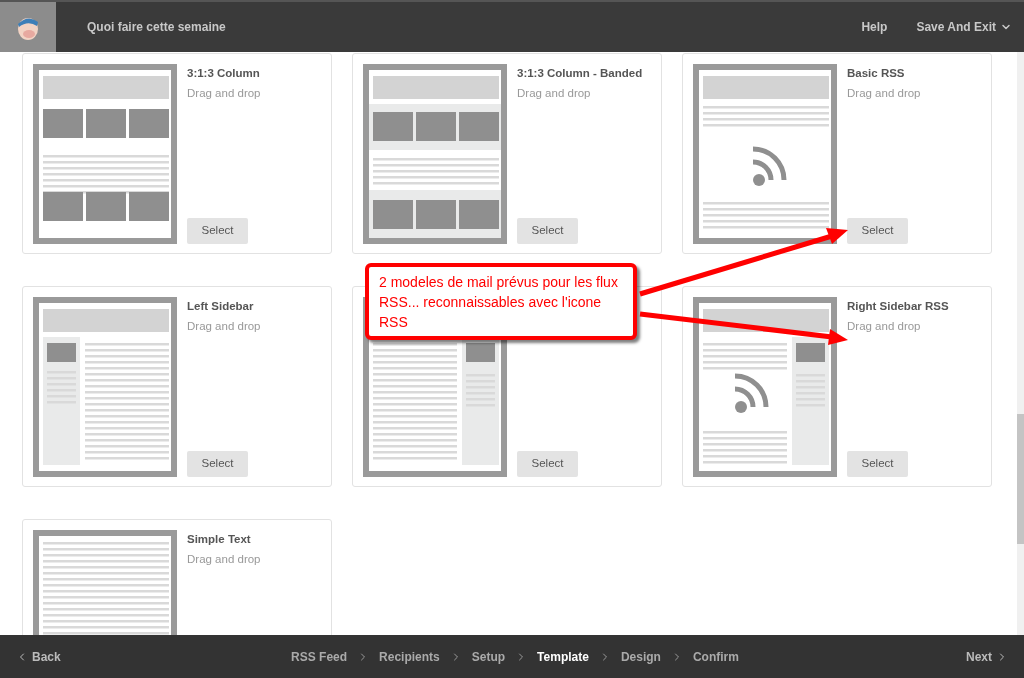 The image size is (1024, 678). What do you see at coordinates (319, 656) in the screenshot?
I see `step-link: RSS Feed` at bounding box center [319, 656].